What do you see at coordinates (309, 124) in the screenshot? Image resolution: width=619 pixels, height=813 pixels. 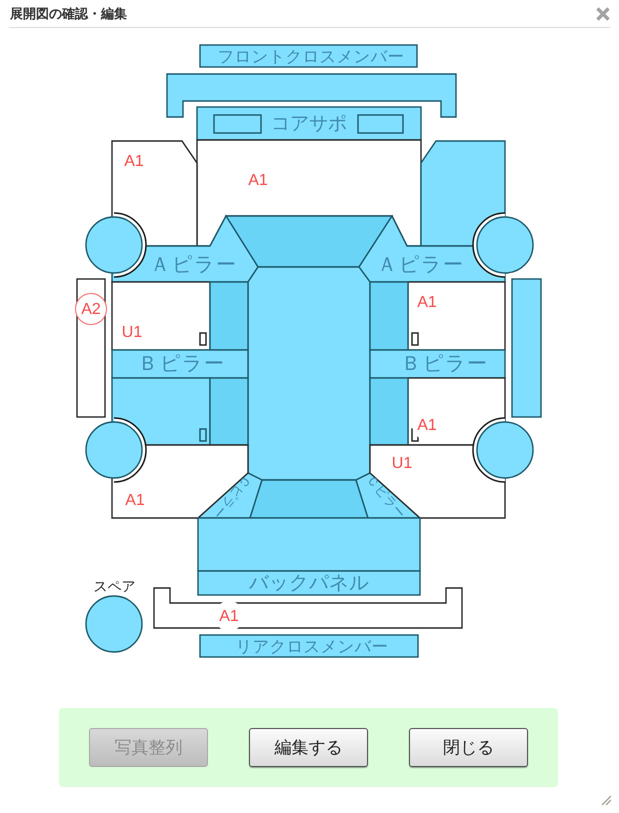 I see `part-label: コアサポ` at bounding box center [309, 124].